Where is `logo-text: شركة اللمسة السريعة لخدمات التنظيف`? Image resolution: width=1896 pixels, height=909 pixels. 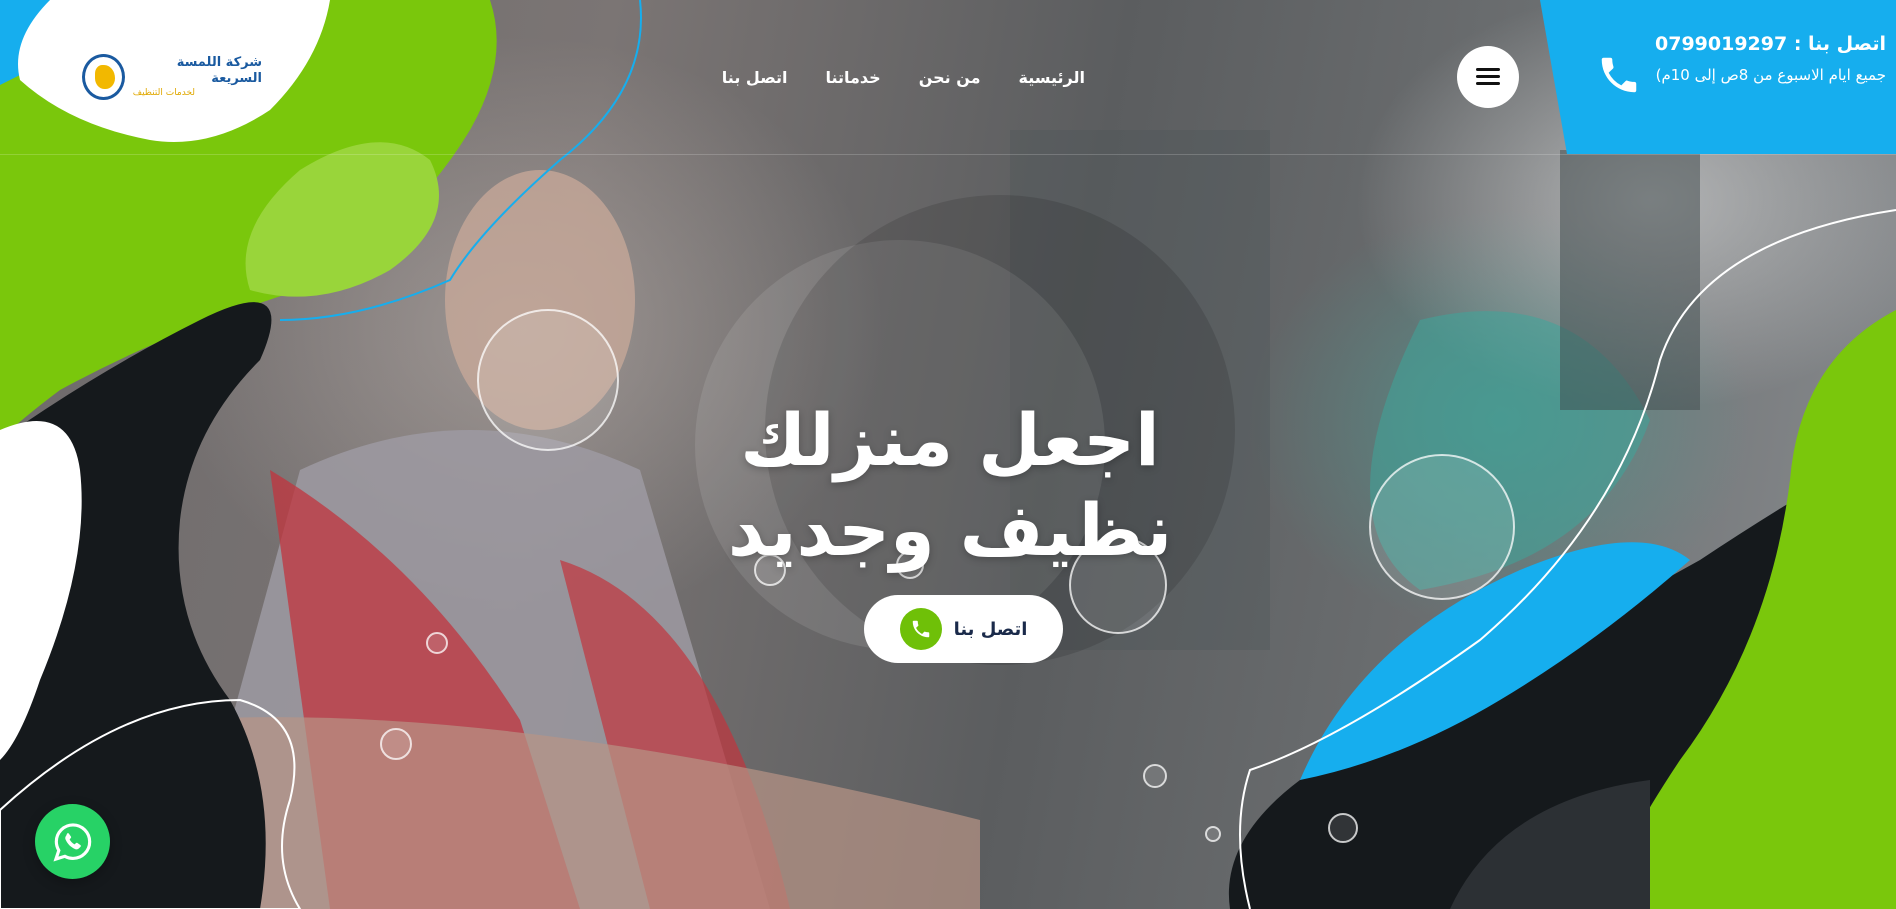
logo-text: شركة اللمسة السريعة لخدمات التنظيف is located at coordinates (197, 77).